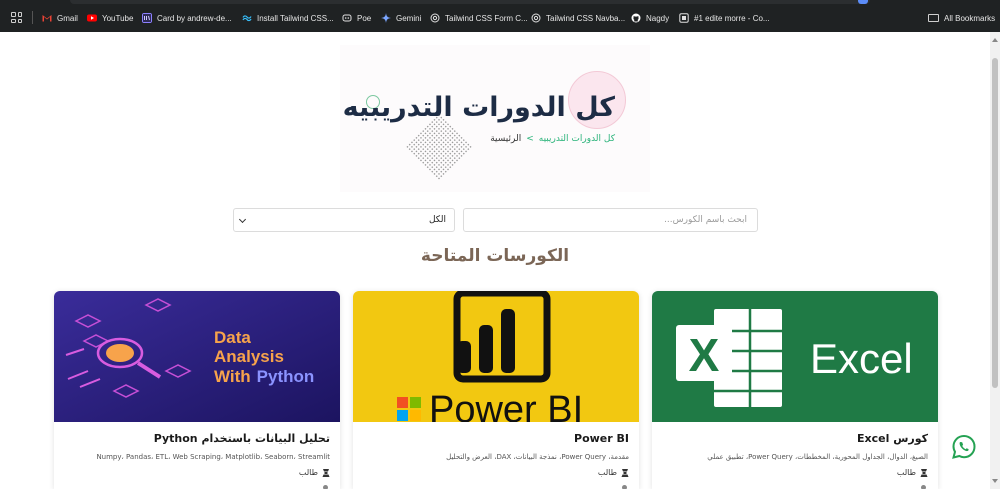 The width and height of the screenshot is (1000, 489). What do you see at coordinates (495, 256) in the screenshot?
I see `section-title: الكورسات المتاحة` at bounding box center [495, 256].